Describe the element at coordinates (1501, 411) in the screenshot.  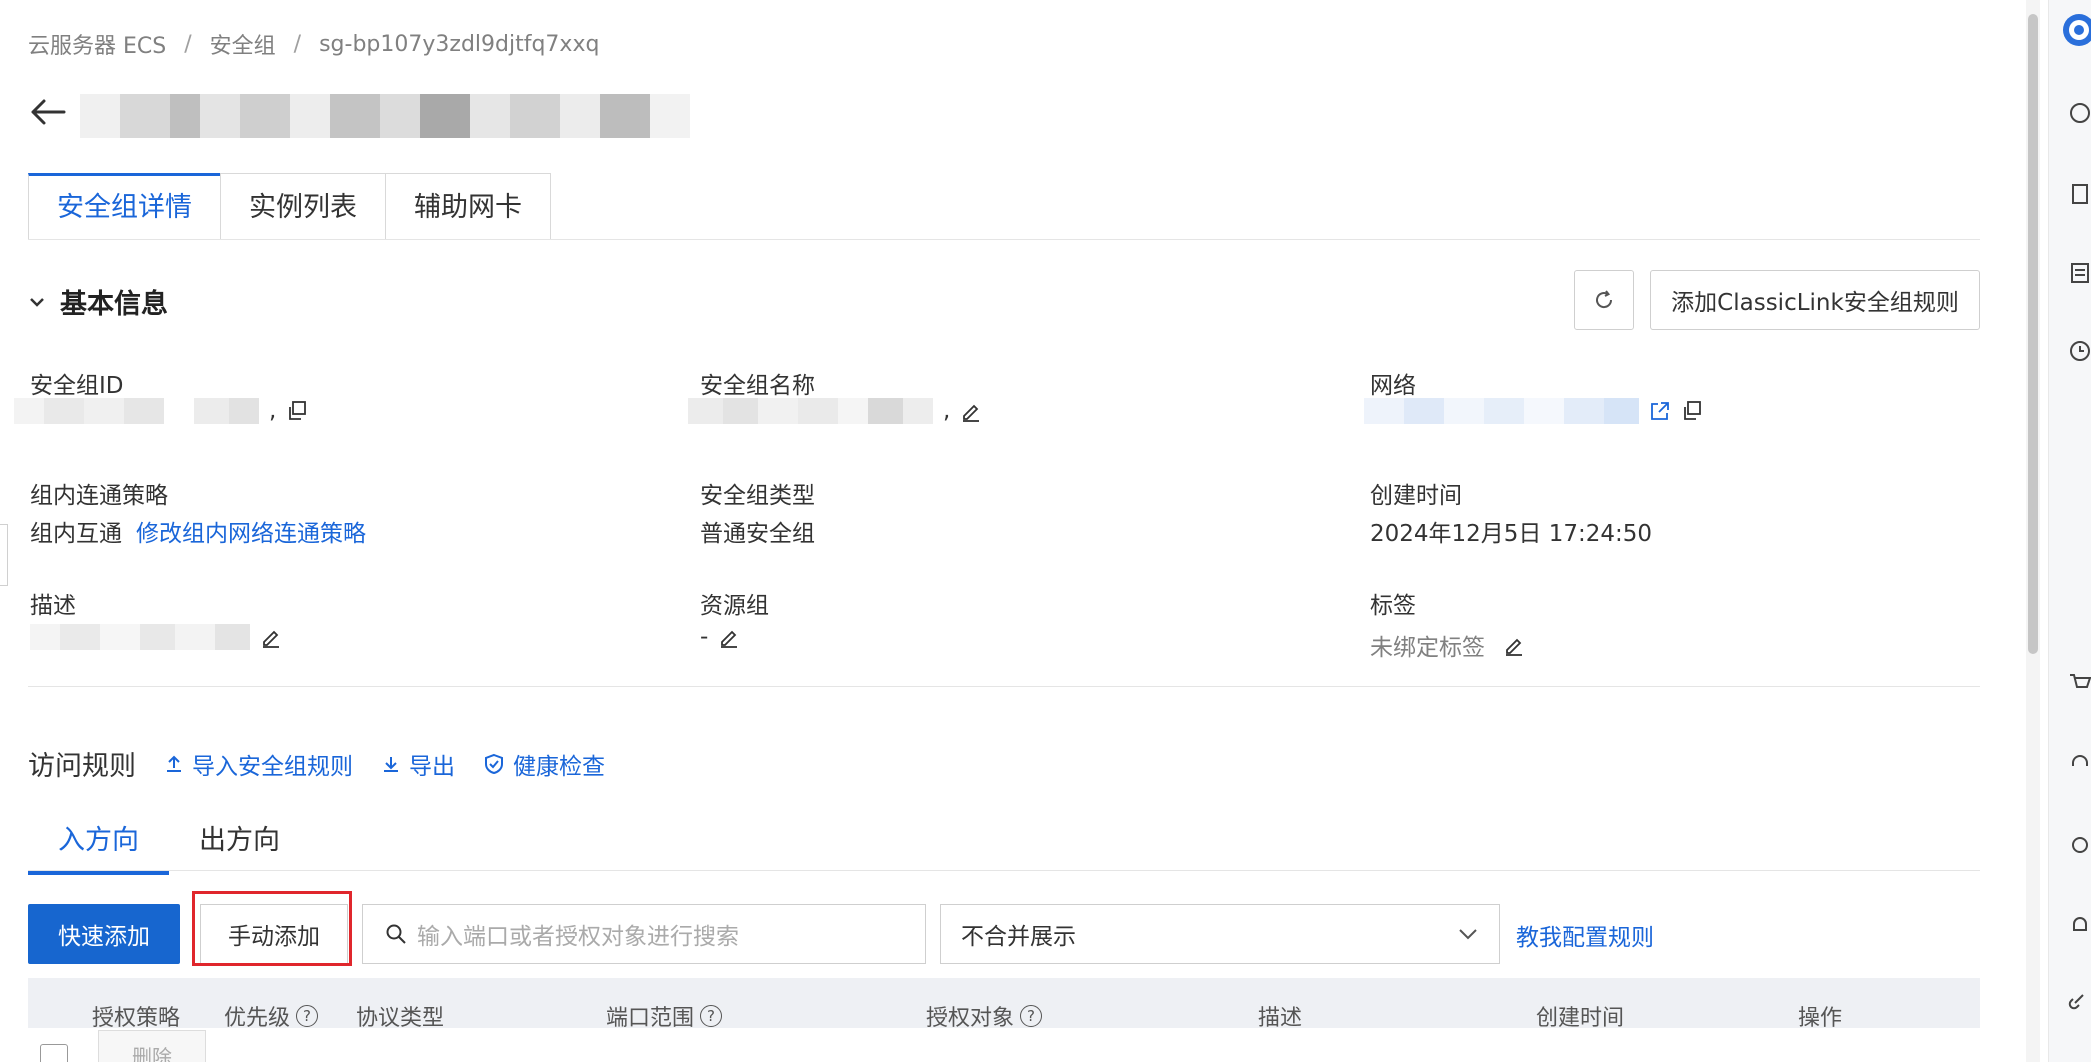
I see `network-redacted` at that location.